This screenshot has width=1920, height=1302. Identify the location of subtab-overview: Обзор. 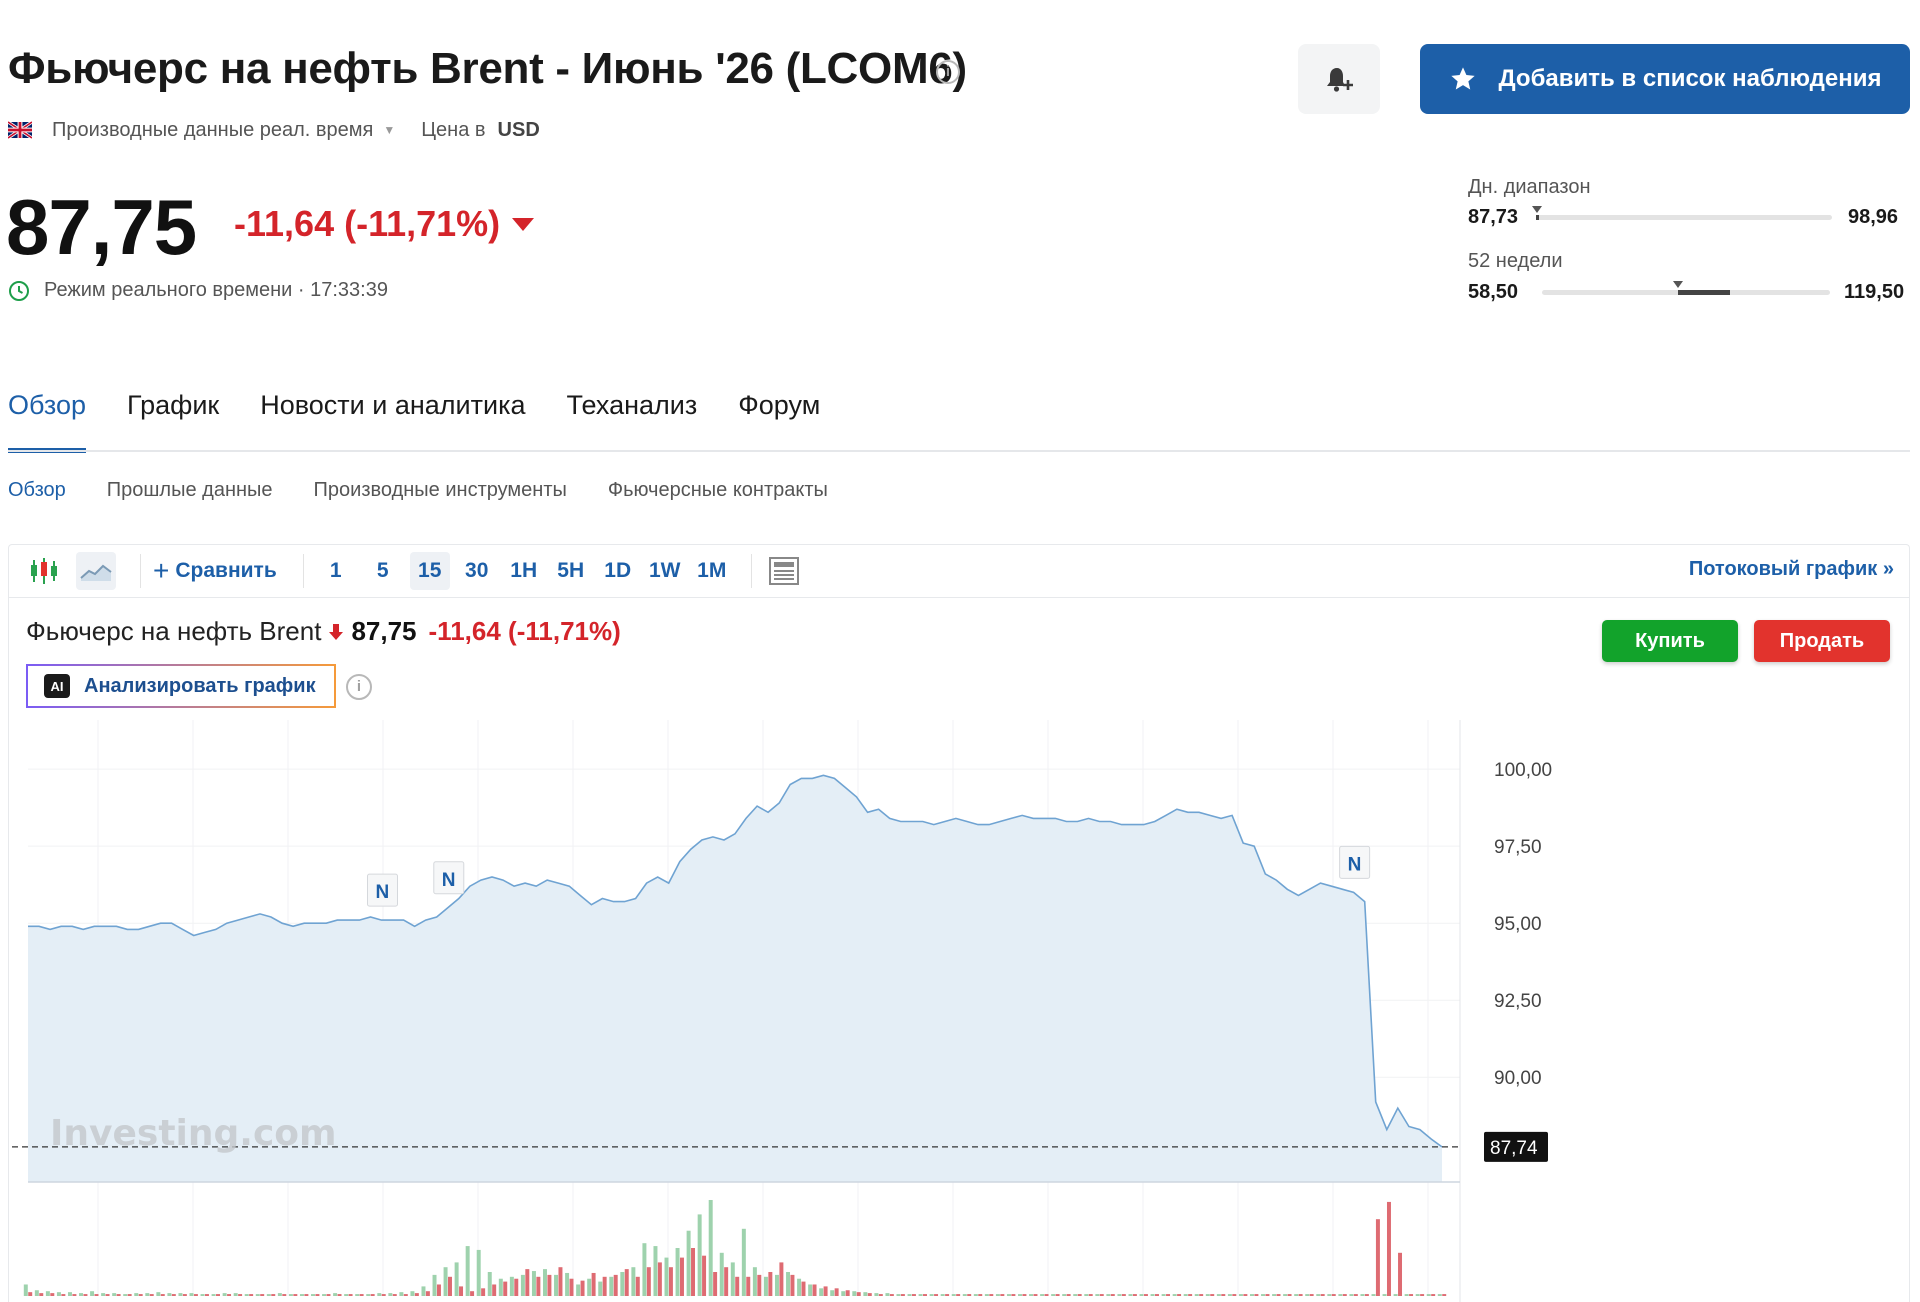
(37, 490).